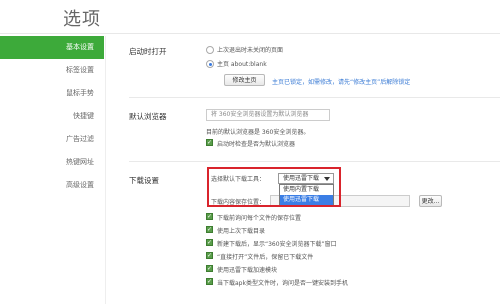 The height and width of the screenshot is (304, 500). What do you see at coordinates (52, 93) in the screenshot?
I see `sidebar-item-mouse-gestures: 鼠标手势` at bounding box center [52, 93].